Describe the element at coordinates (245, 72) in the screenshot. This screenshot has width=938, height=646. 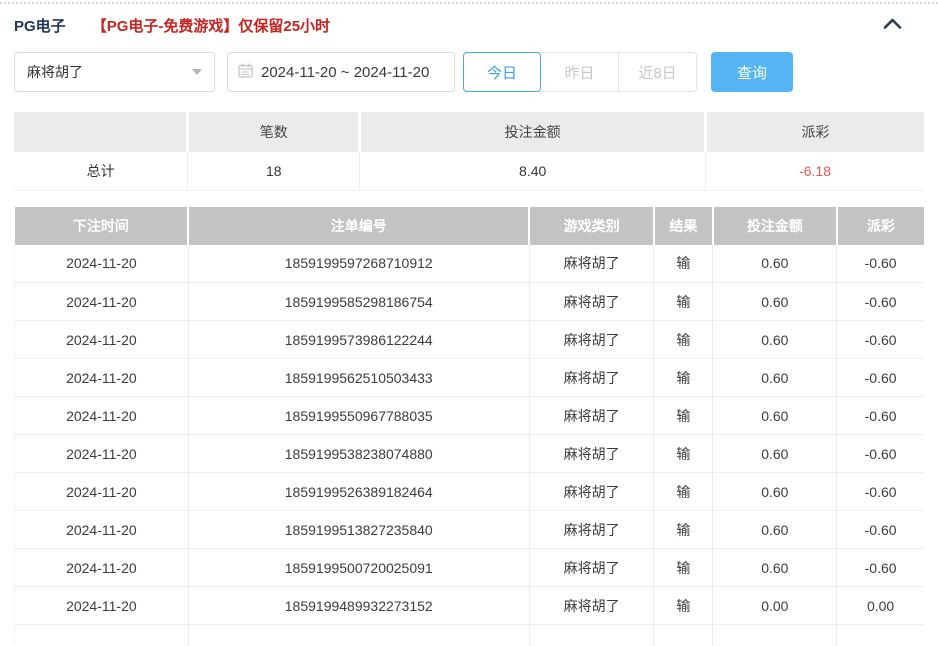
I see `calendar-icon` at that location.